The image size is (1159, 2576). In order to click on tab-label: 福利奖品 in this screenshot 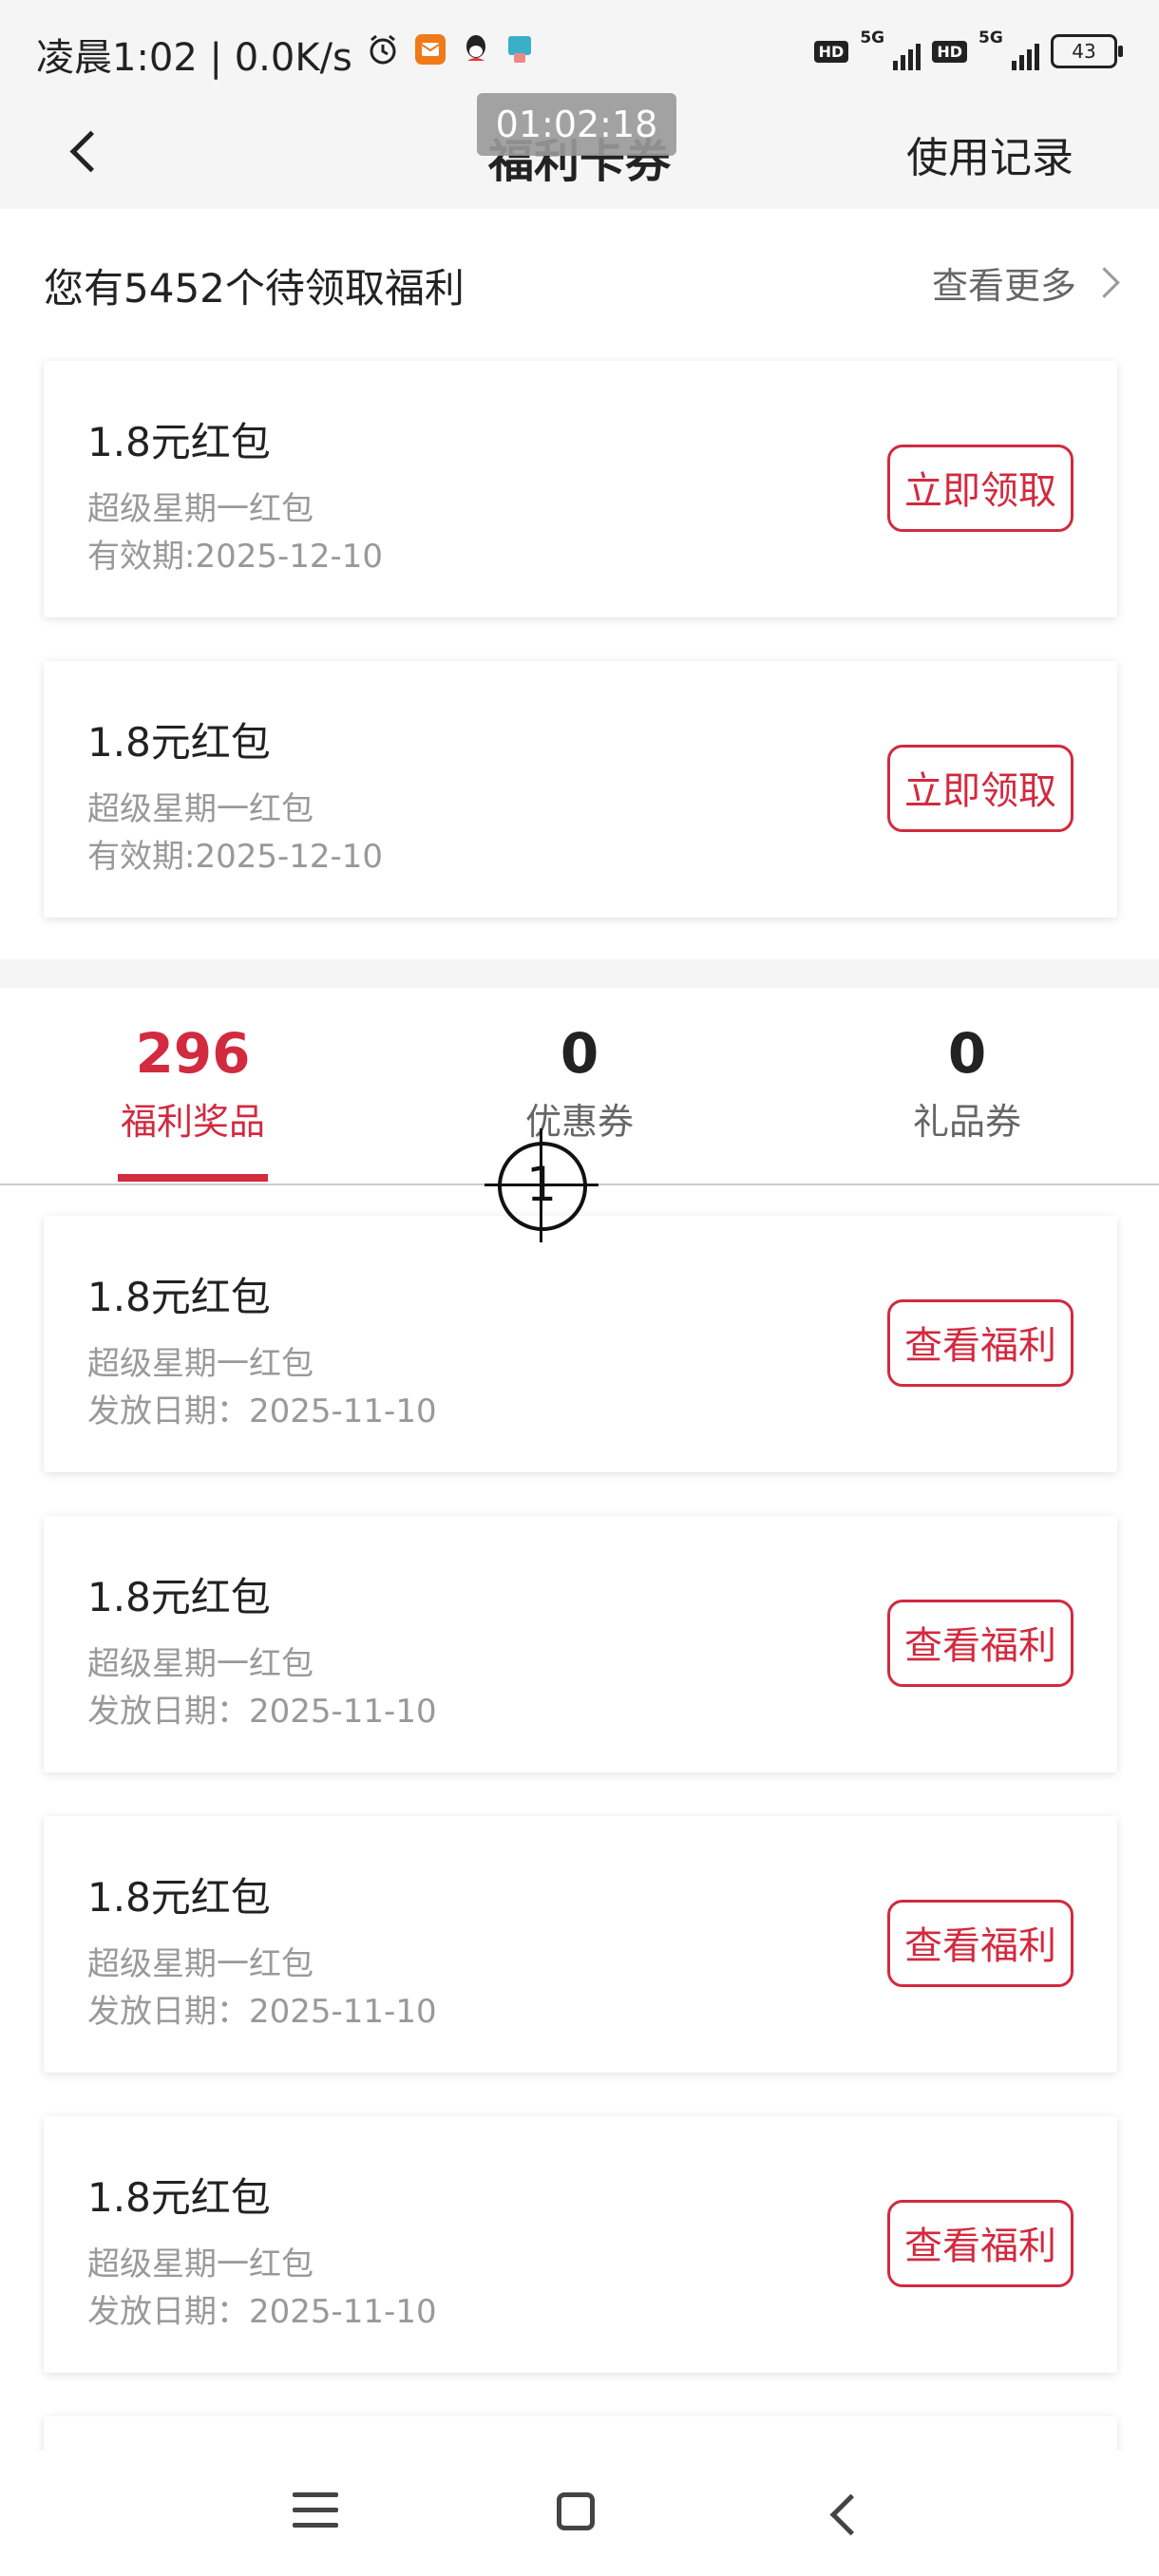, I will do `click(192, 1122)`.